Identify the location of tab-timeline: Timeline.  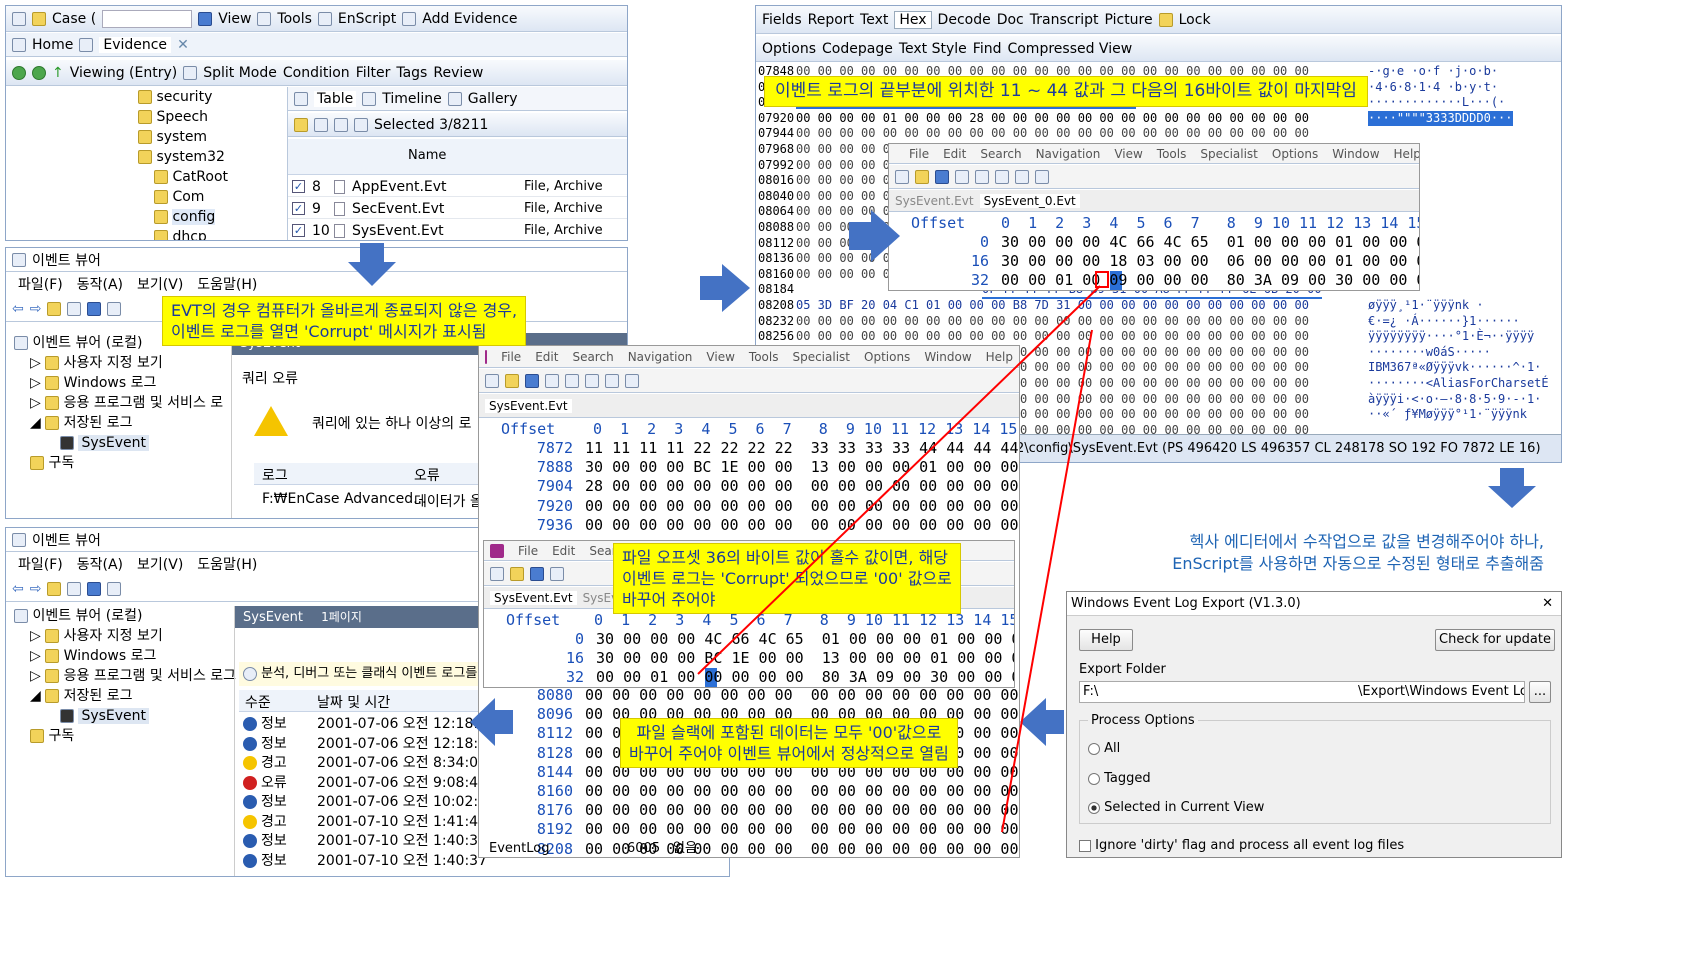
(412, 99).